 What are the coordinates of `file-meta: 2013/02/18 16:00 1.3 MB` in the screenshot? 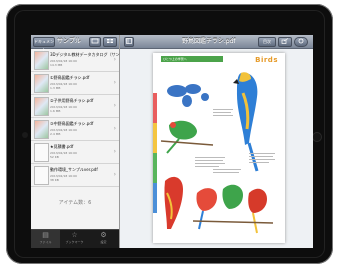 It's located at (63, 86).